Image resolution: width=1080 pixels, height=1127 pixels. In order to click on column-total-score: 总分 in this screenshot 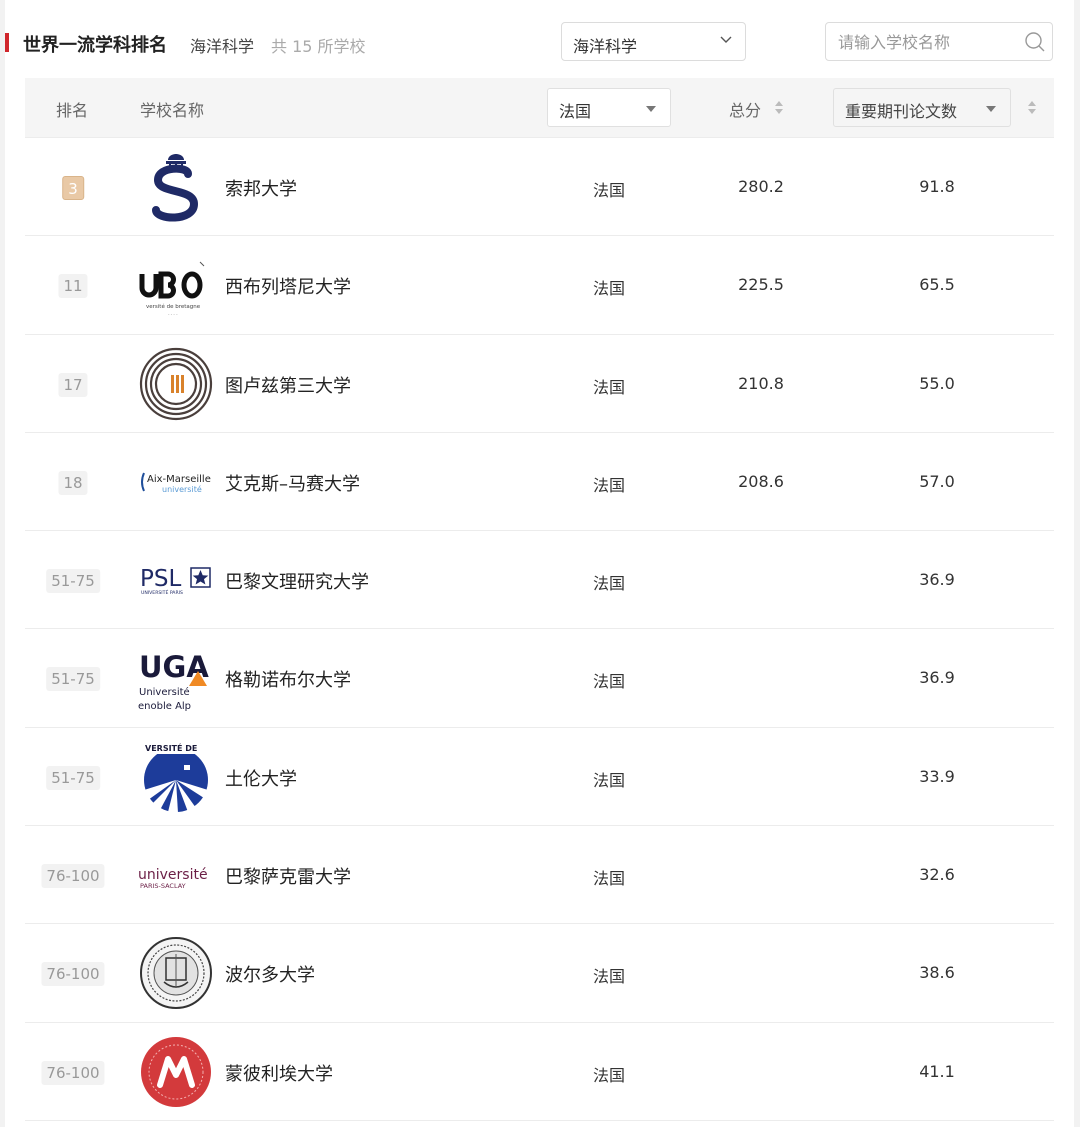, I will do `click(745, 109)`.